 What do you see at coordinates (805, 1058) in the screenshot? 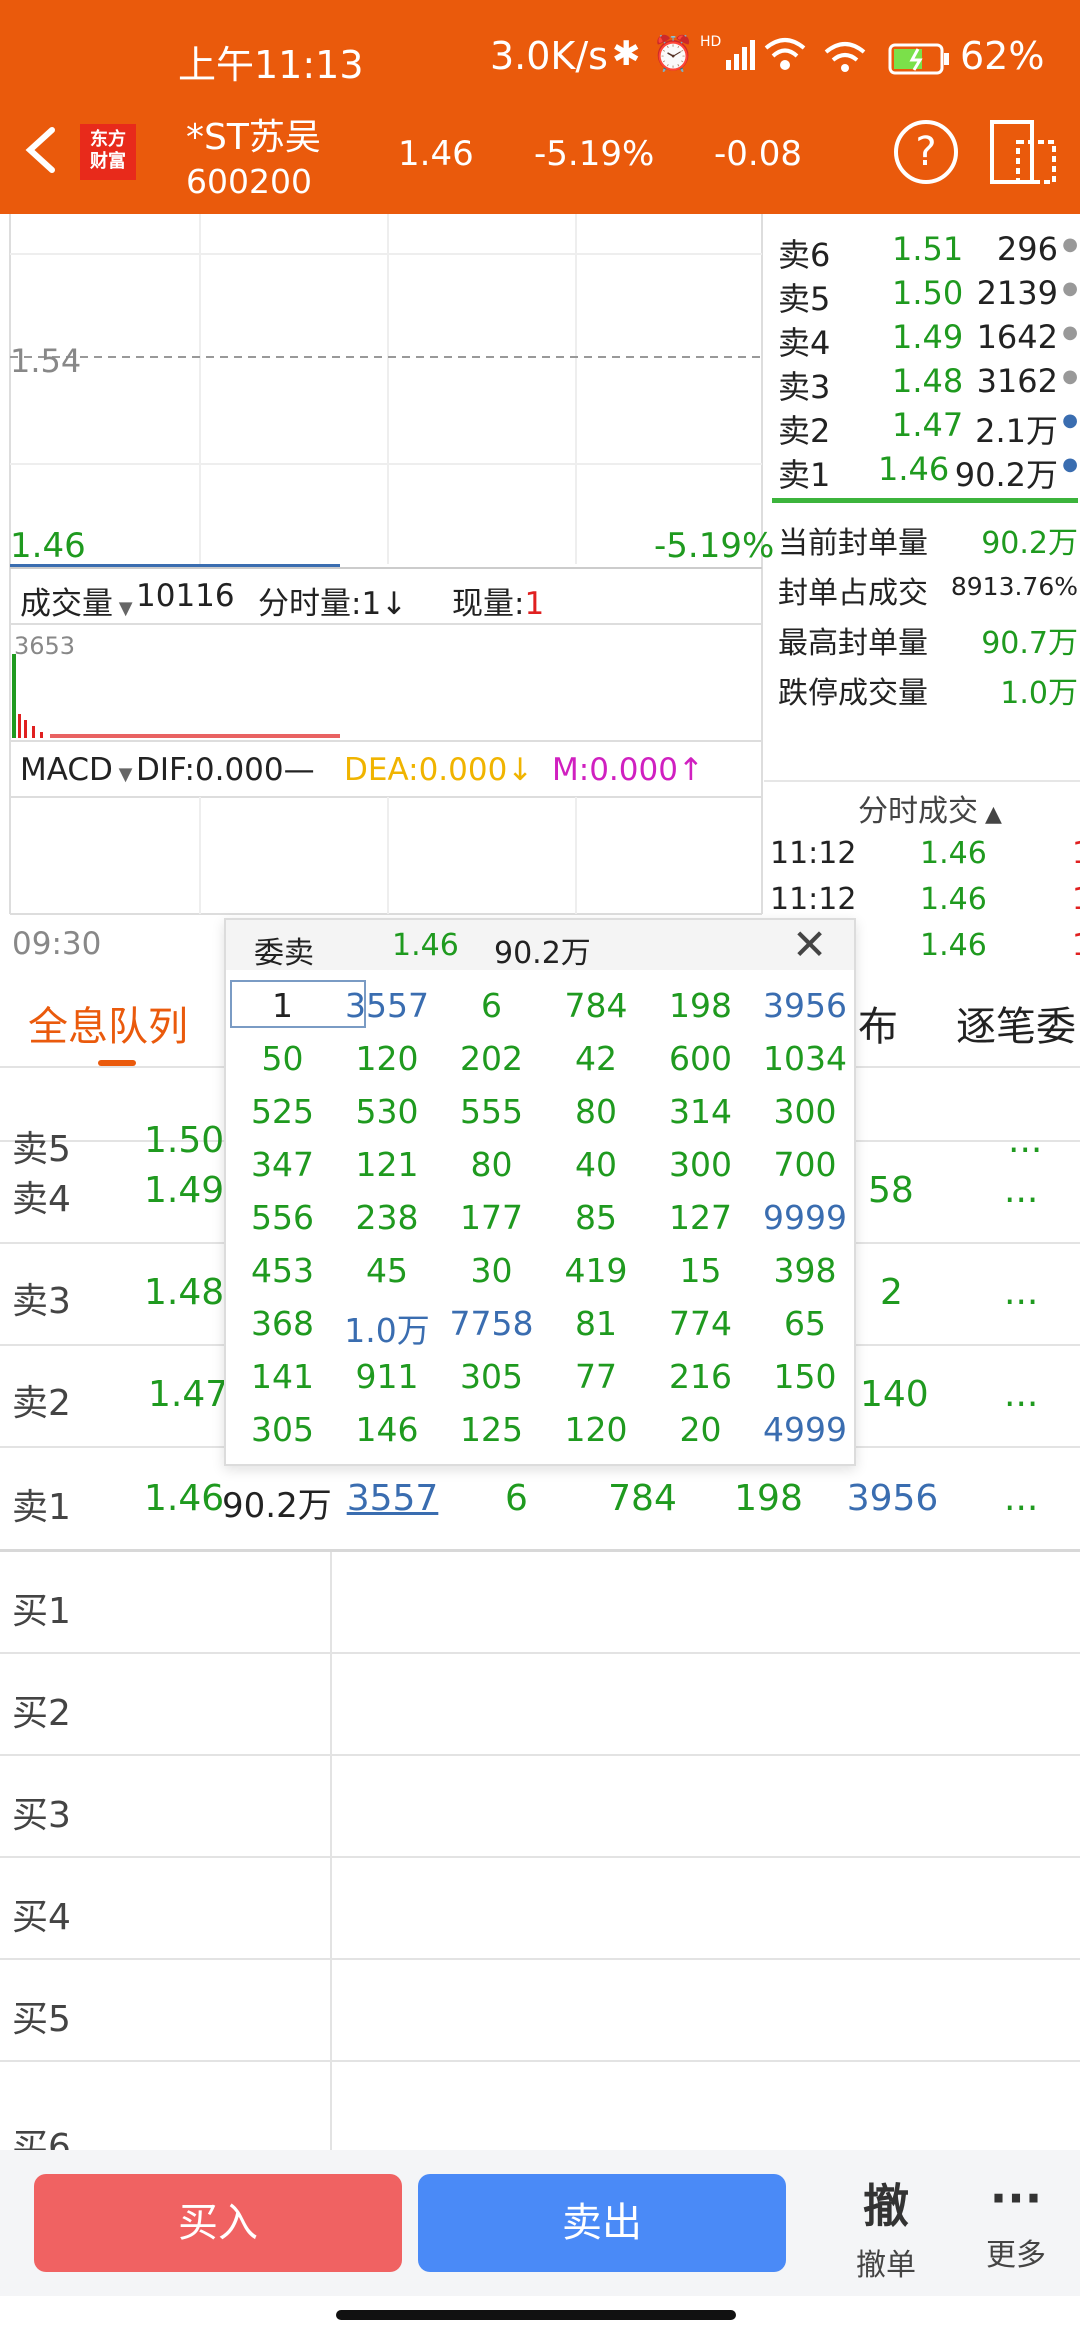
I see `popup-cell: 1034` at bounding box center [805, 1058].